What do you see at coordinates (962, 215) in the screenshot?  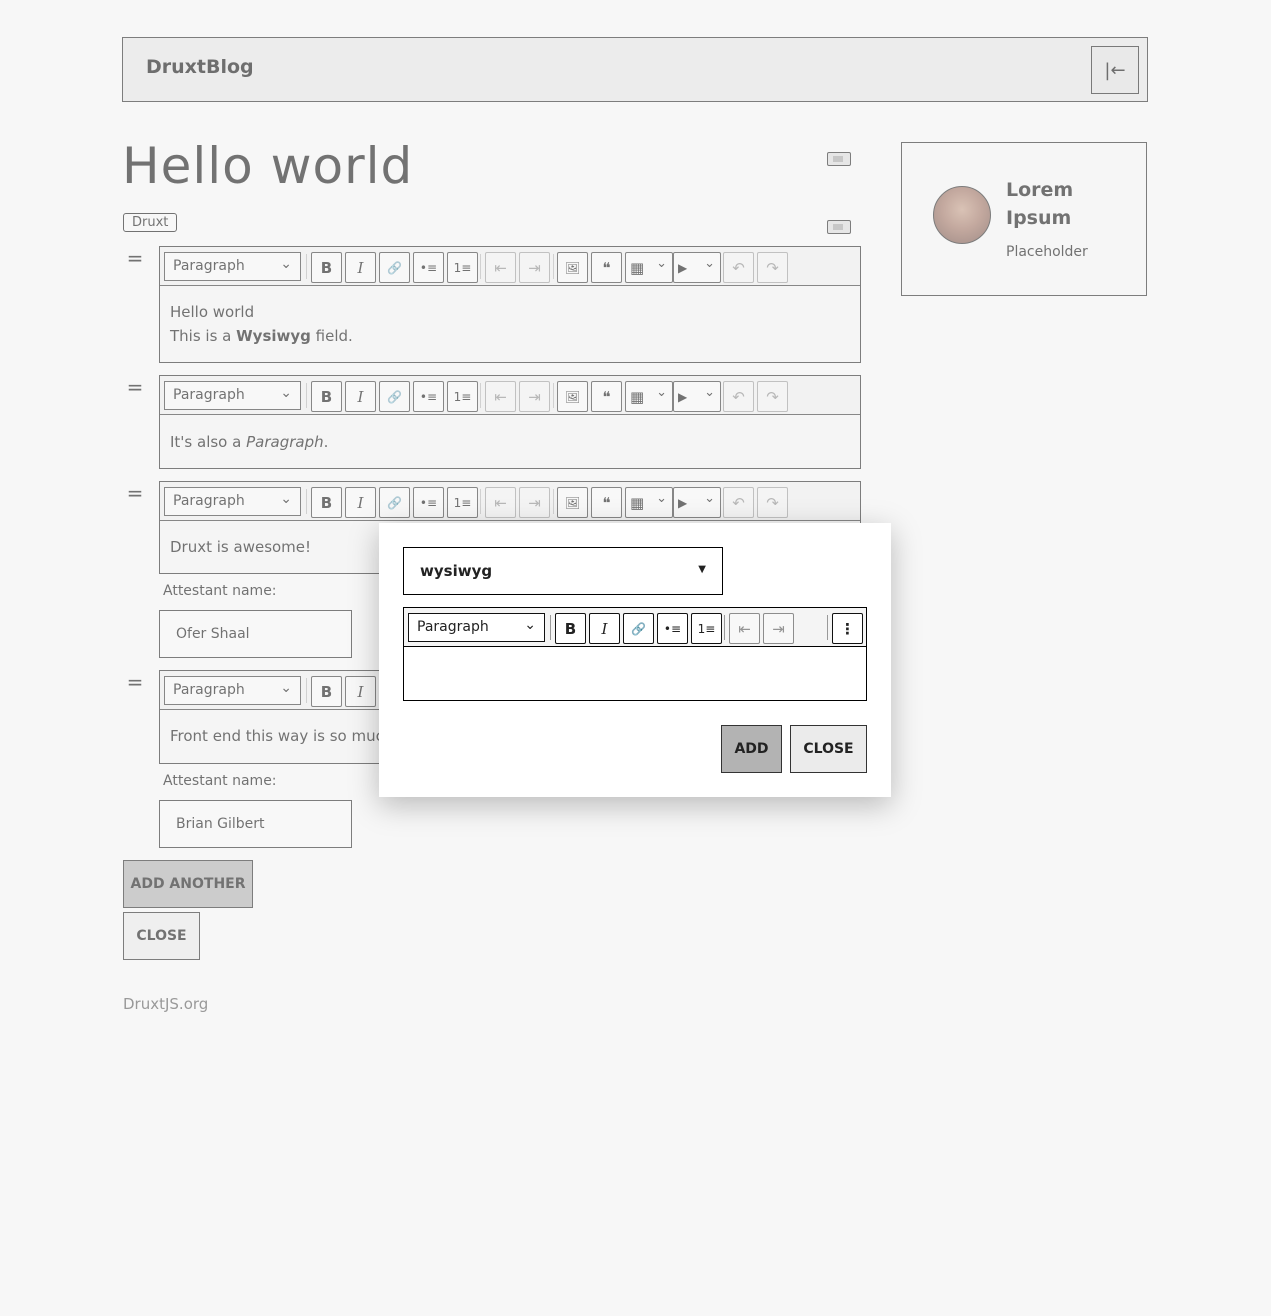 I see `avatar` at bounding box center [962, 215].